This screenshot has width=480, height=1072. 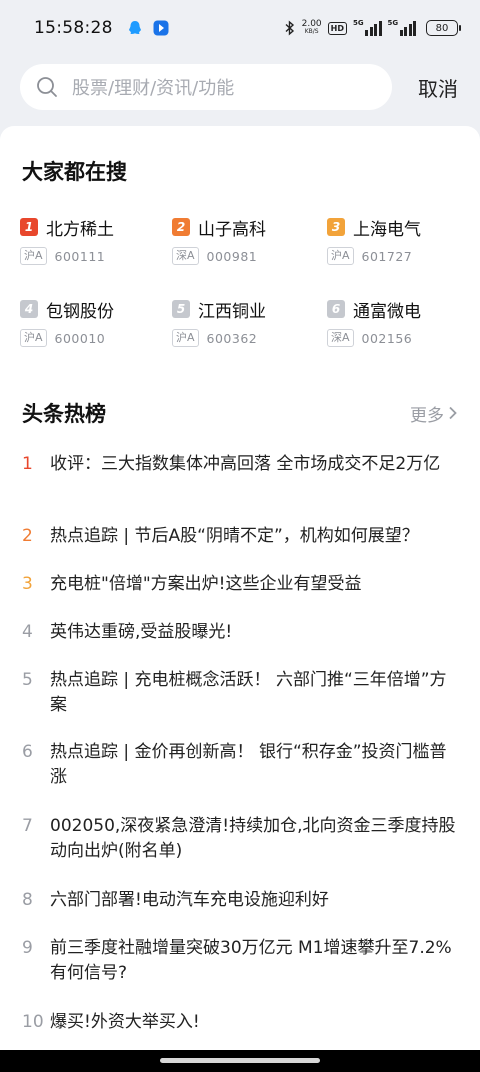 I want to click on rank-badge: 4, so click(x=29, y=309).